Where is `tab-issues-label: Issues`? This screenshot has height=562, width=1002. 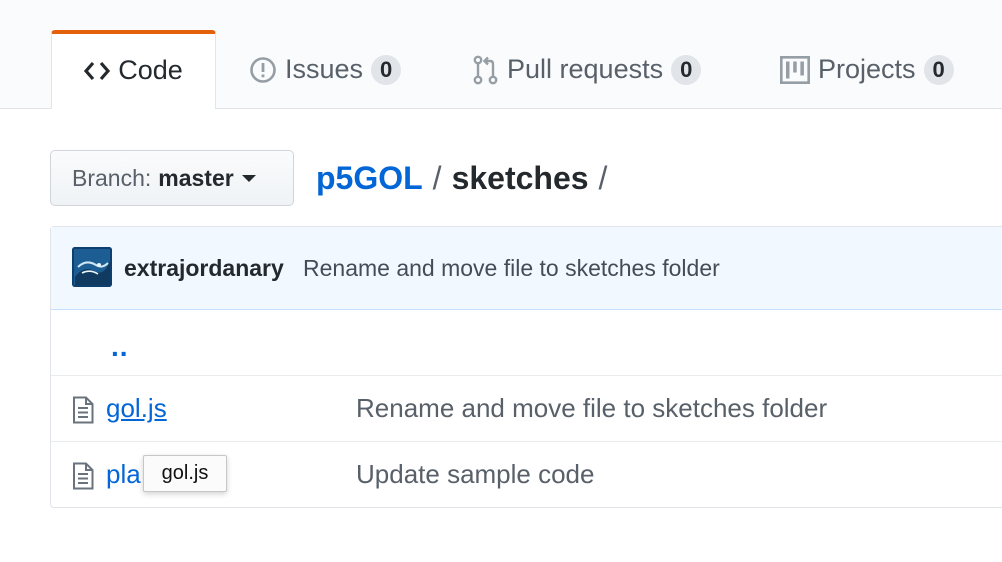 tab-issues-label: Issues is located at coordinates (324, 69).